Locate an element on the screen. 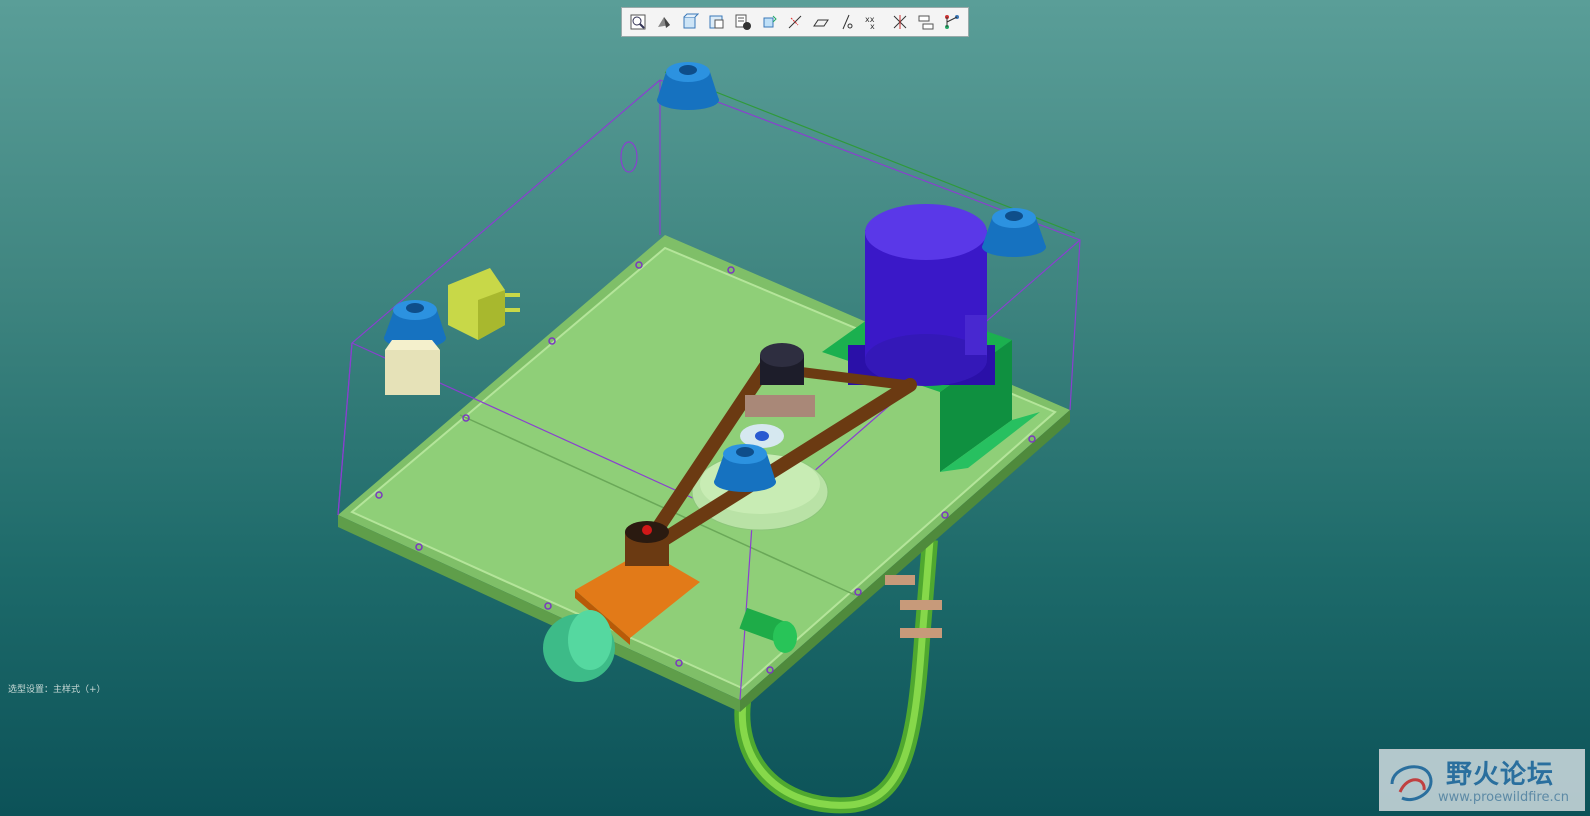 This screenshot has height=816, width=1590. layers-button is located at coordinates (743, 22).